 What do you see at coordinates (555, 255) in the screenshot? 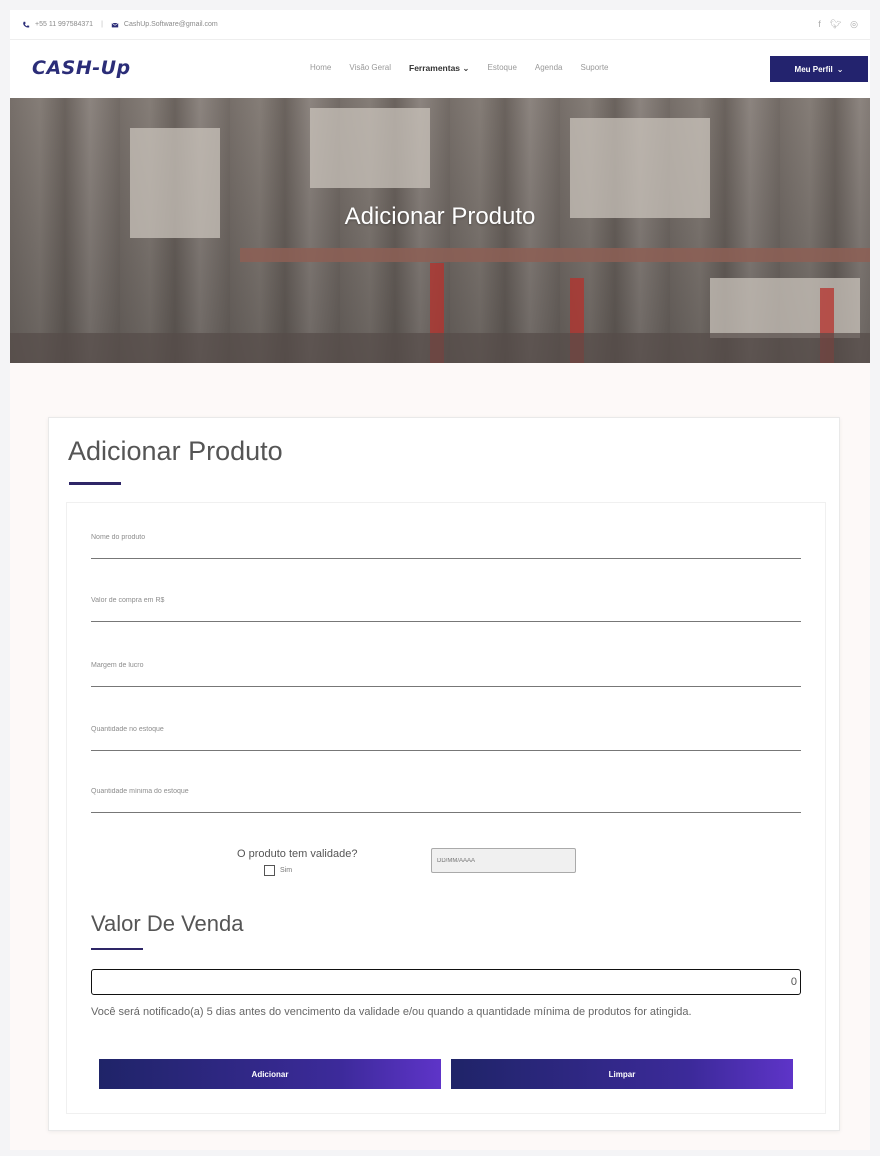
I see `hero-shelf` at bounding box center [555, 255].